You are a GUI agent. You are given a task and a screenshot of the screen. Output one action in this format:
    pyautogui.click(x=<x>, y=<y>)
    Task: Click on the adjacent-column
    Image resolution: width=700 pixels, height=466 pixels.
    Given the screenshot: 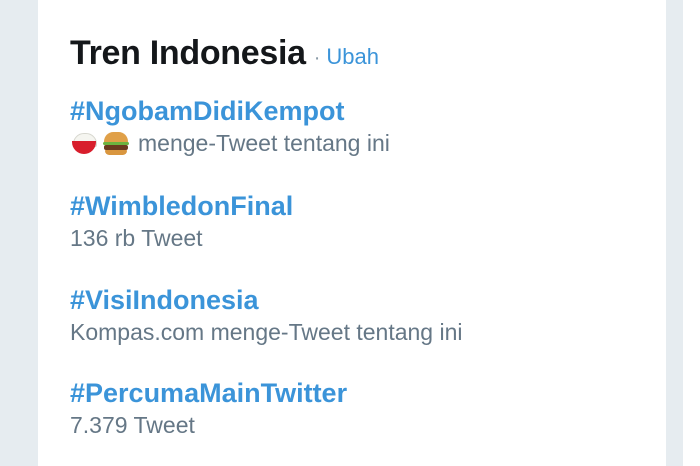 What is the action you would take?
    pyautogui.click(x=691, y=233)
    